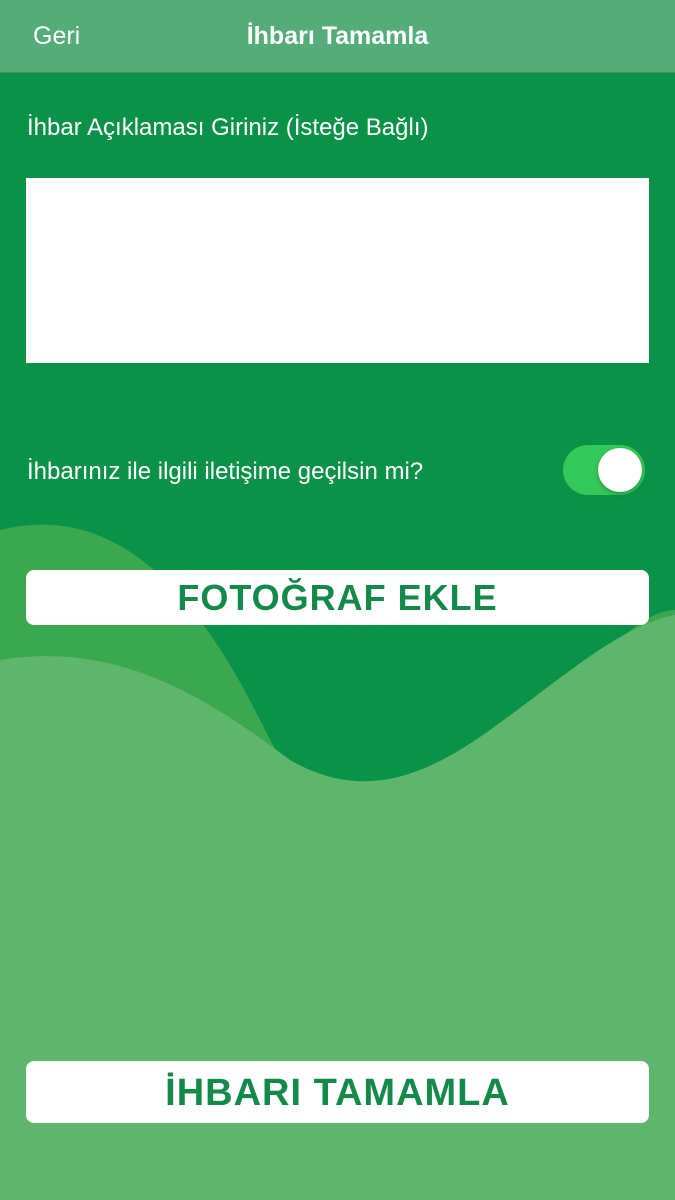 The width and height of the screenshot is (675, 1200). I want to click on page-title: İhbarı Tamamla, so click(337, 36).